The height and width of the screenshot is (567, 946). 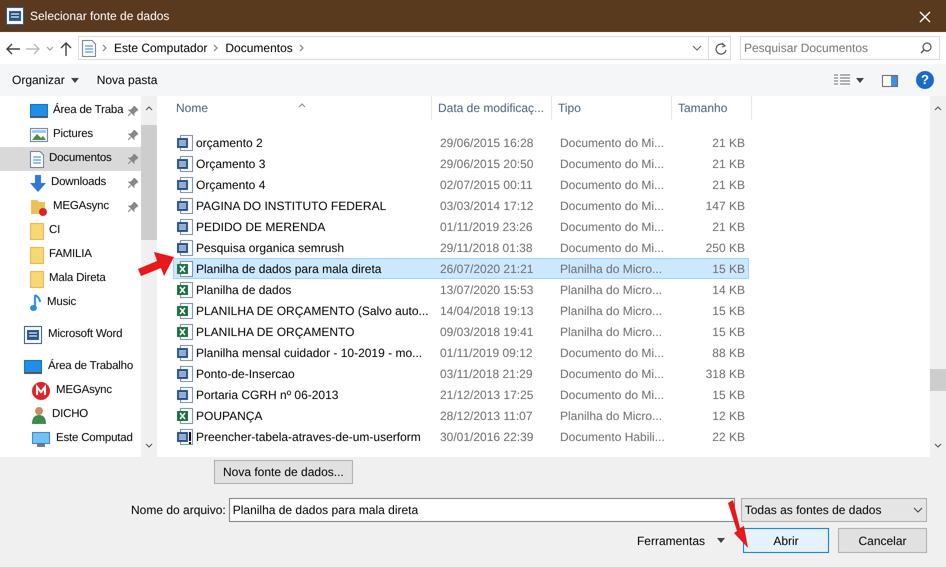 I want to click on scroll-down-icon, so click(x=938, y=445).